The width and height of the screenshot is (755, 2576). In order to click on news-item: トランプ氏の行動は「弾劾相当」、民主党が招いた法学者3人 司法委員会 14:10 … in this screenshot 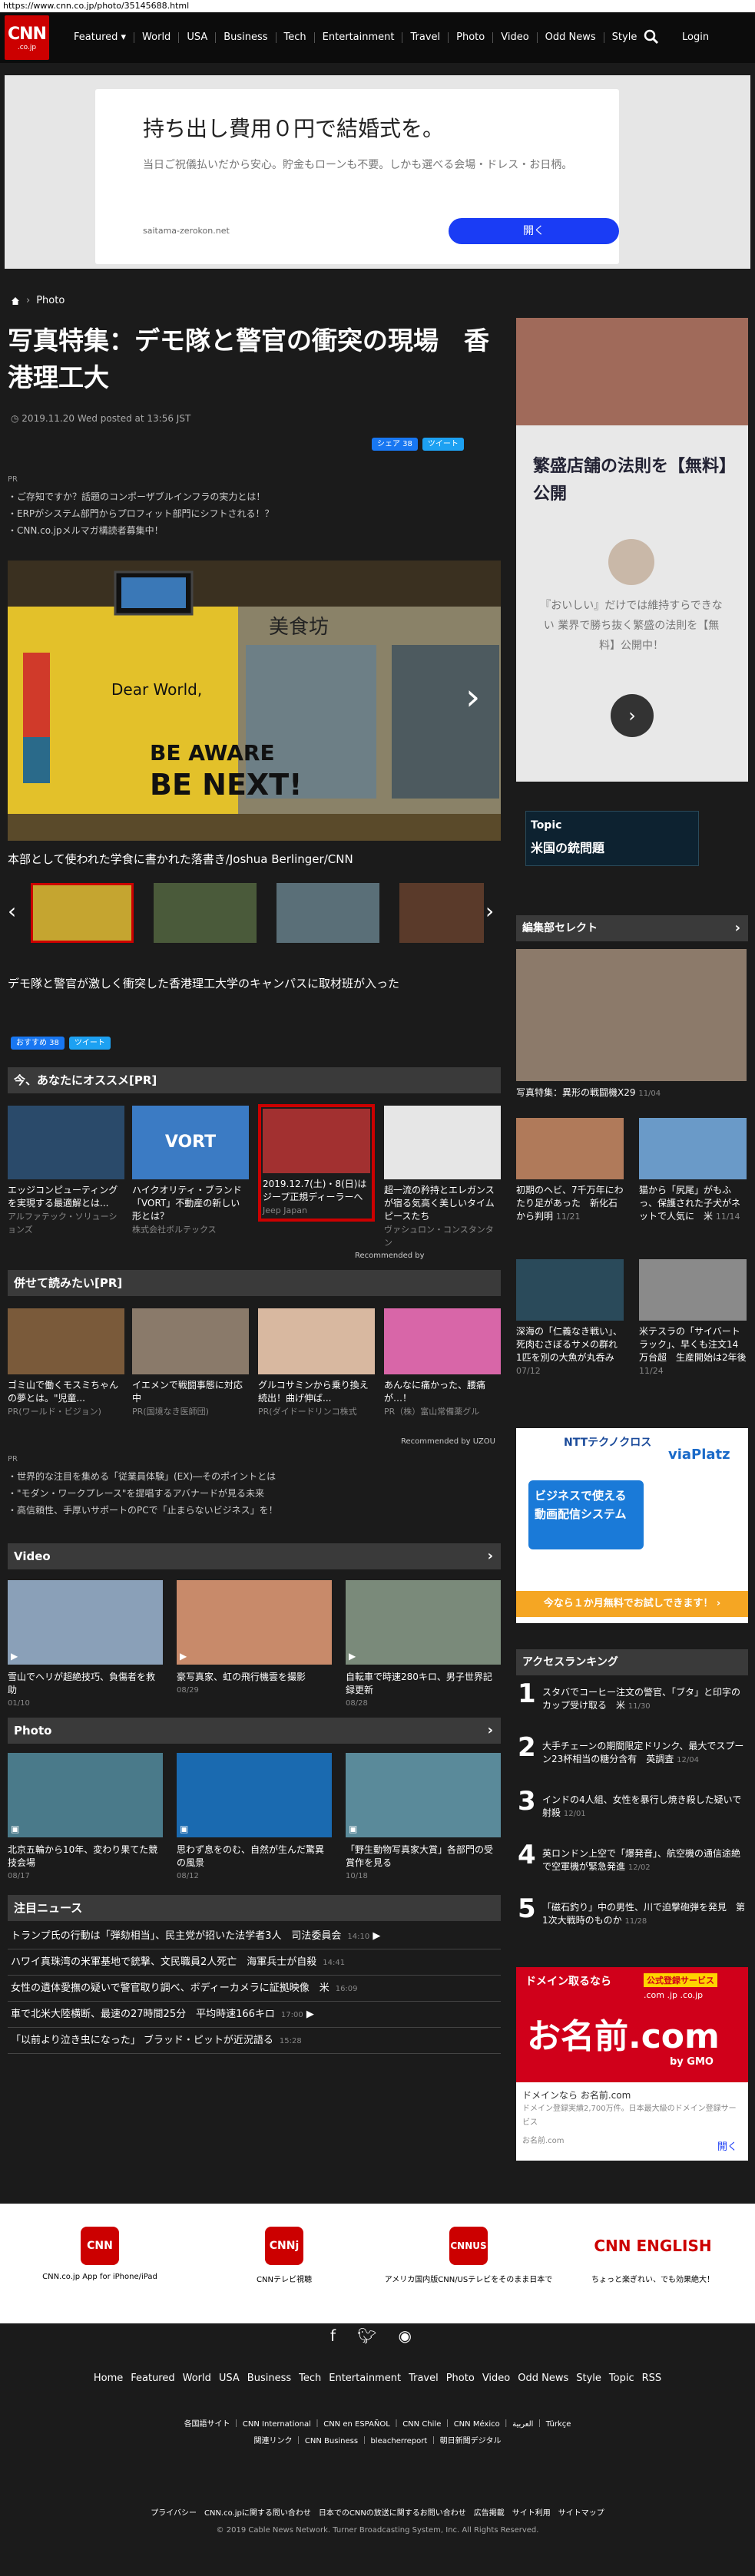, I will do `click(254, 1936)`.